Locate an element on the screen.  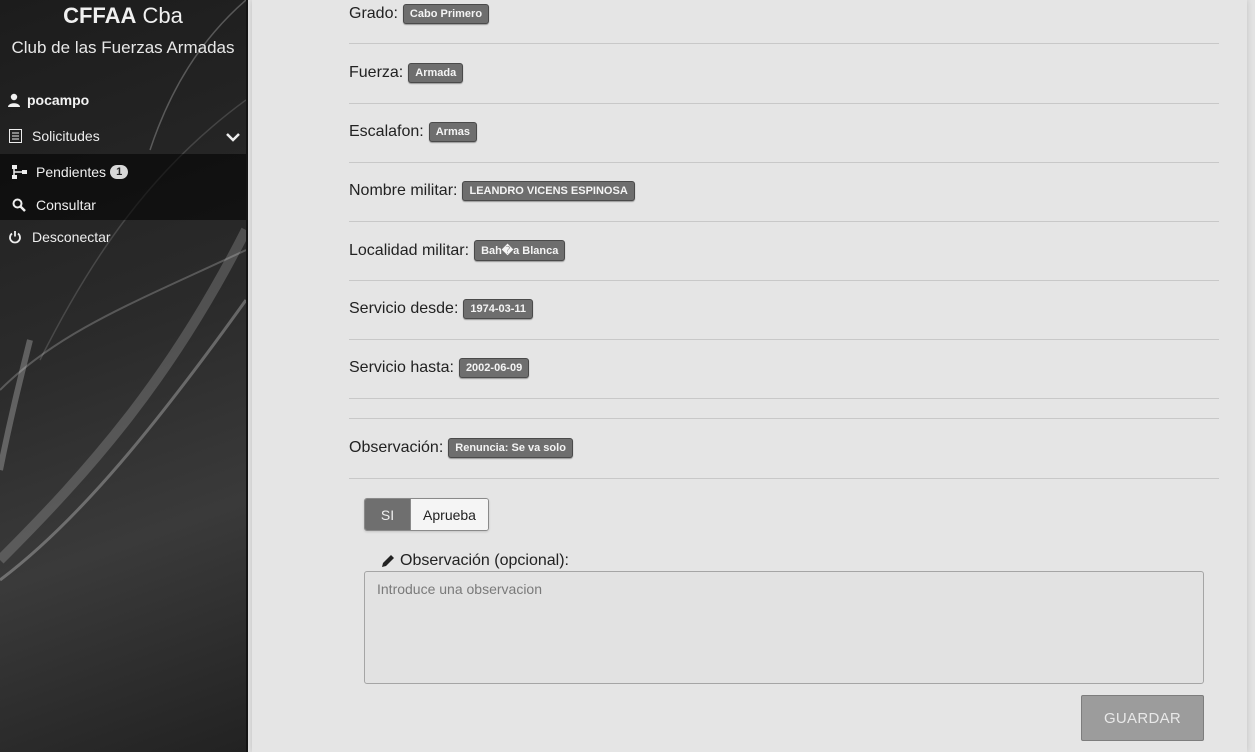
detail-label: Fuerza: is located at coordinates (376, 72).